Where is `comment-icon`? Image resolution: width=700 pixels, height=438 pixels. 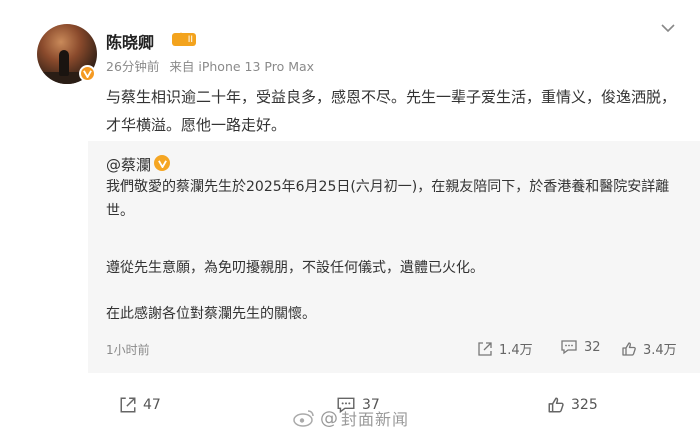
comment-icon is located at coordinates (569, 347).